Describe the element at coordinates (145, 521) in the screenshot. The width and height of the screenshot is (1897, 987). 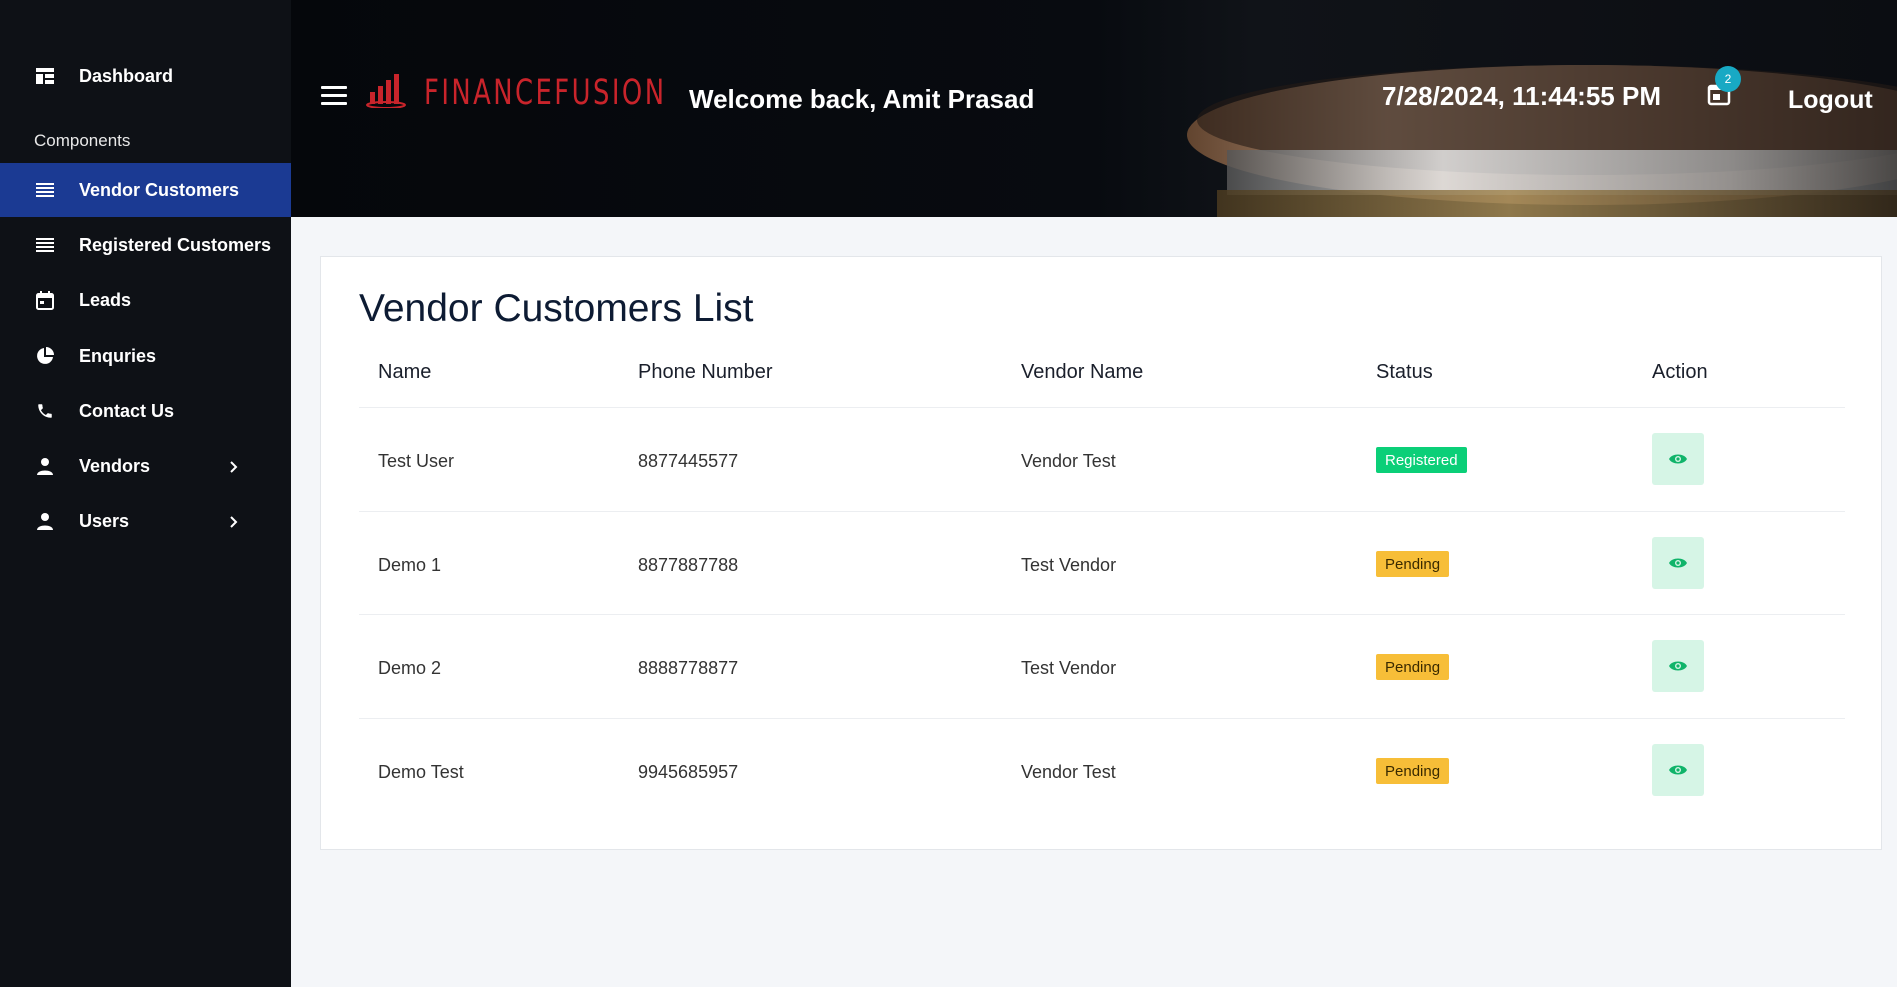
I see `sidebar-item-users: Users` at that location.